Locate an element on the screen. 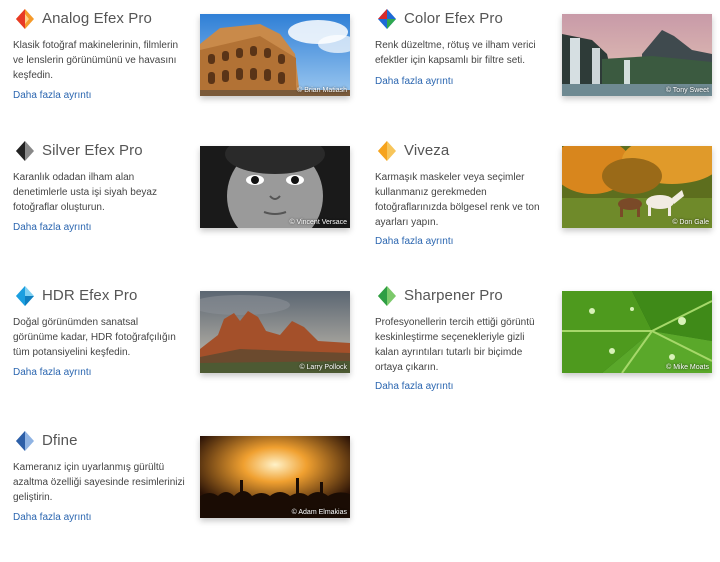  photo-credit: © Tony Sweet is located at coordinates (687, 90).